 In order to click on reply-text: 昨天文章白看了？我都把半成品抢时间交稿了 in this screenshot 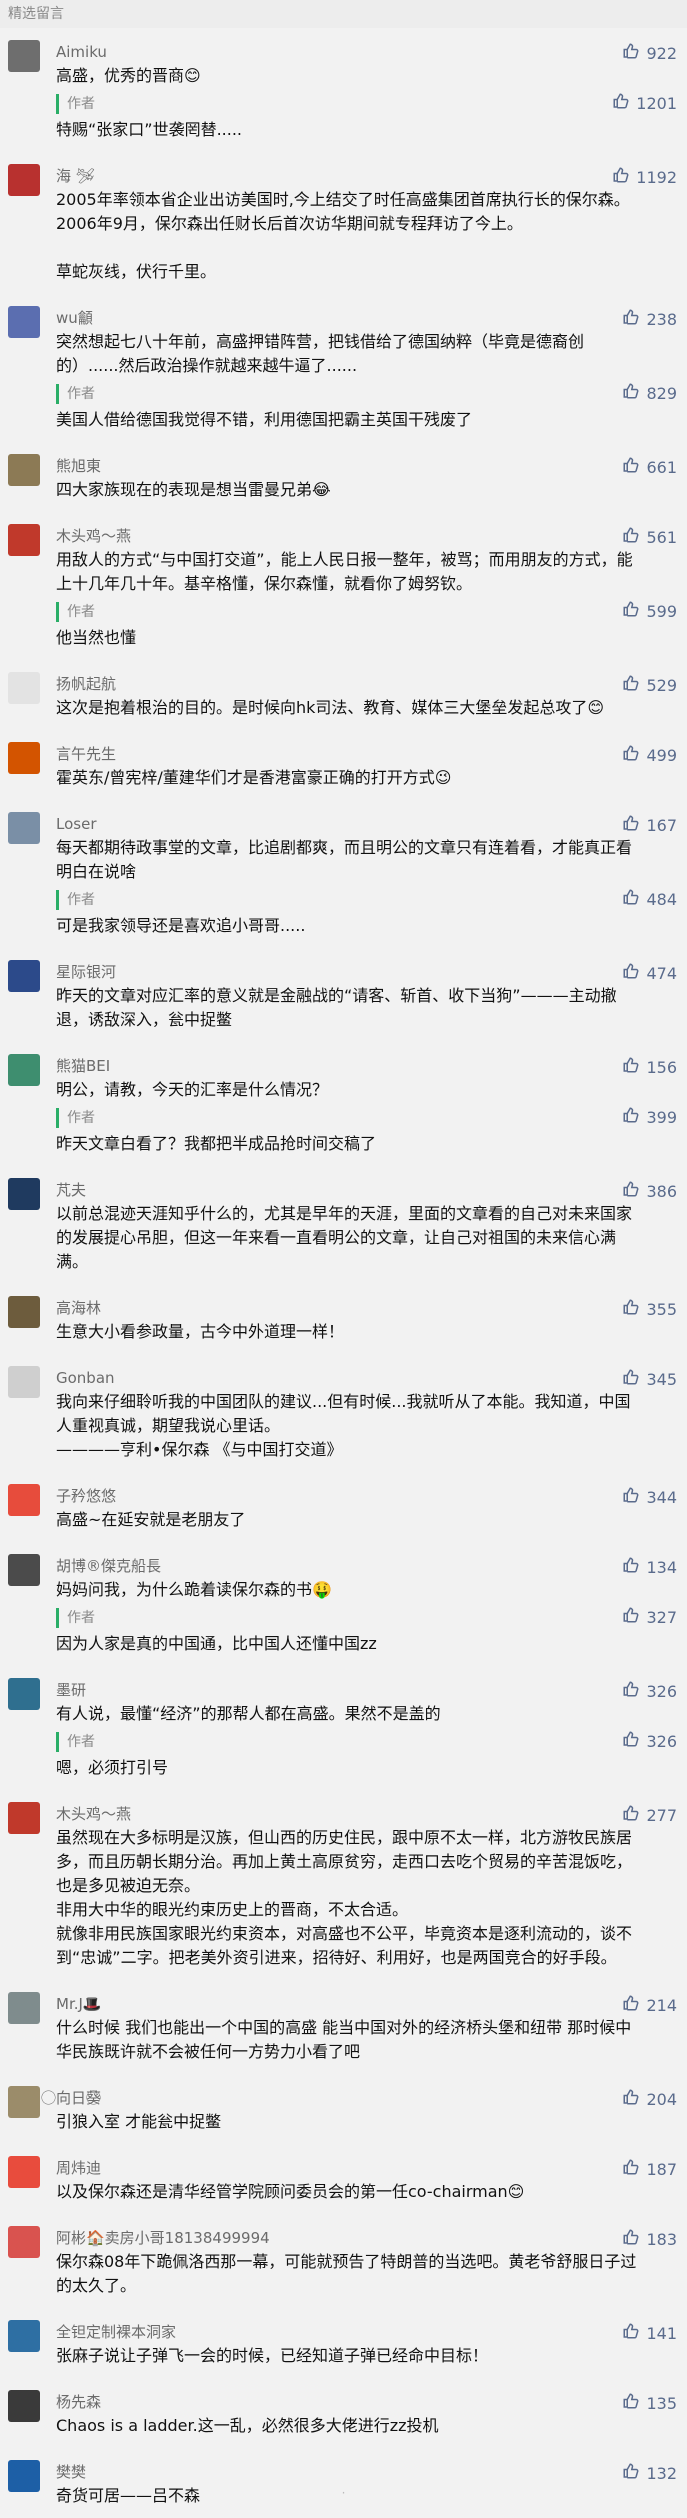, I will do `click(216, 1143)`.